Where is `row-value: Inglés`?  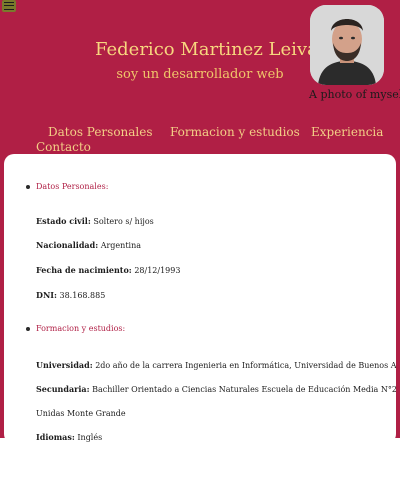 row-value: Inglés is located at coordinates (90, 437).